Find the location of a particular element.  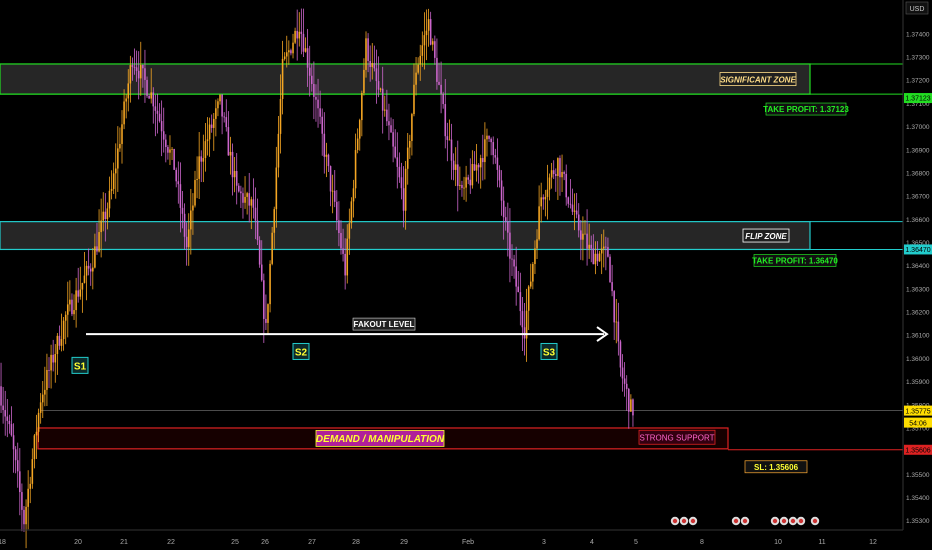

price-tick-label: 1.36800 is located at coordinates (918, 173).